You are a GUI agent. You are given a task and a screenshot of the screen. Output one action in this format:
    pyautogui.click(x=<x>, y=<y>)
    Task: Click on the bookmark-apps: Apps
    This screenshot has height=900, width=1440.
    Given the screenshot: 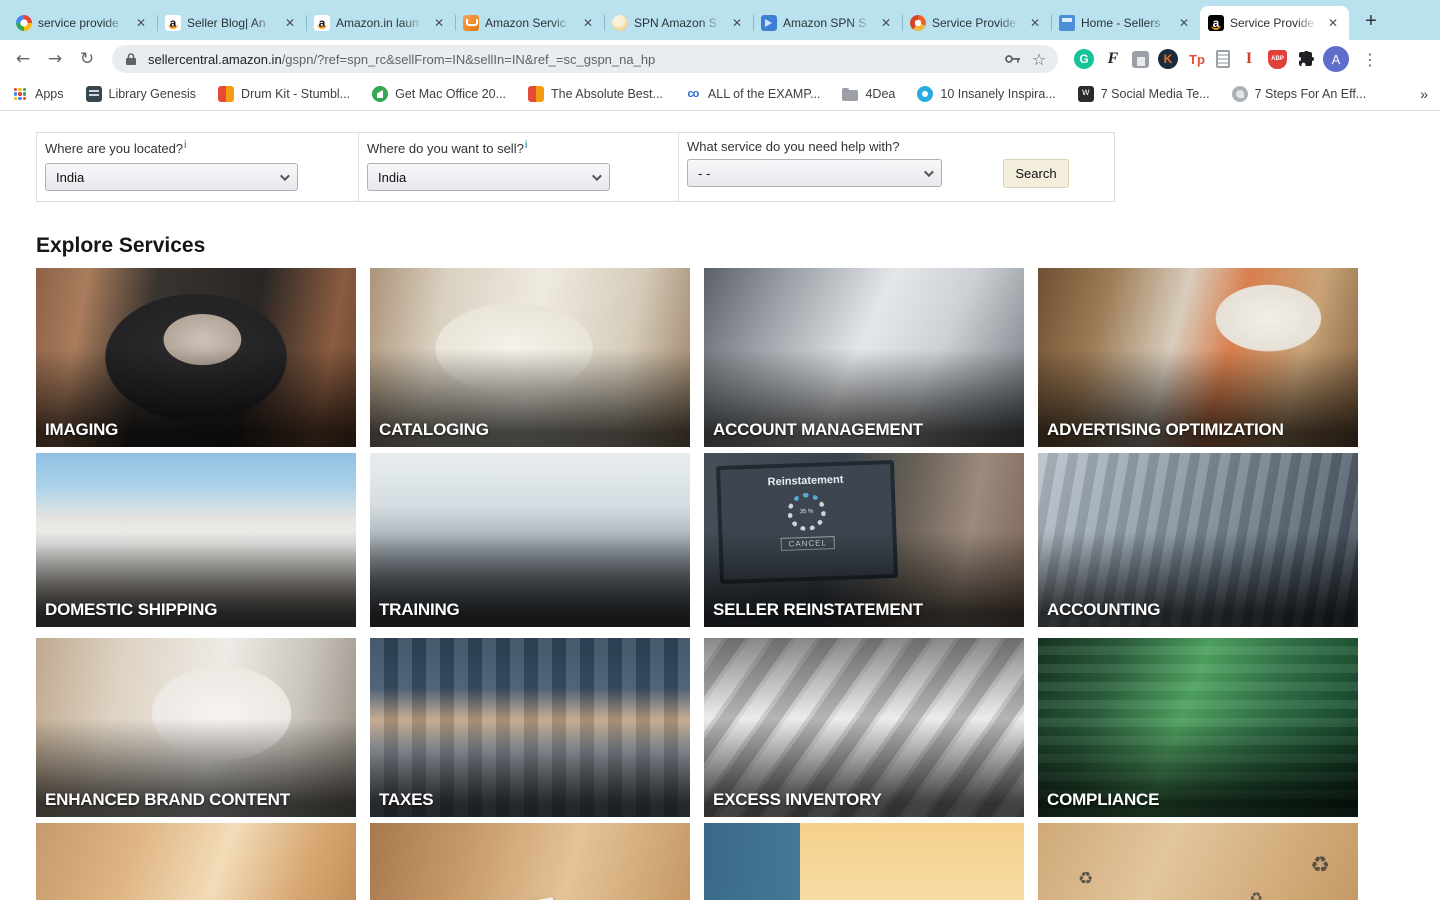 What is the action you would take?
    pyautogui.click(x=38, y=94)
    